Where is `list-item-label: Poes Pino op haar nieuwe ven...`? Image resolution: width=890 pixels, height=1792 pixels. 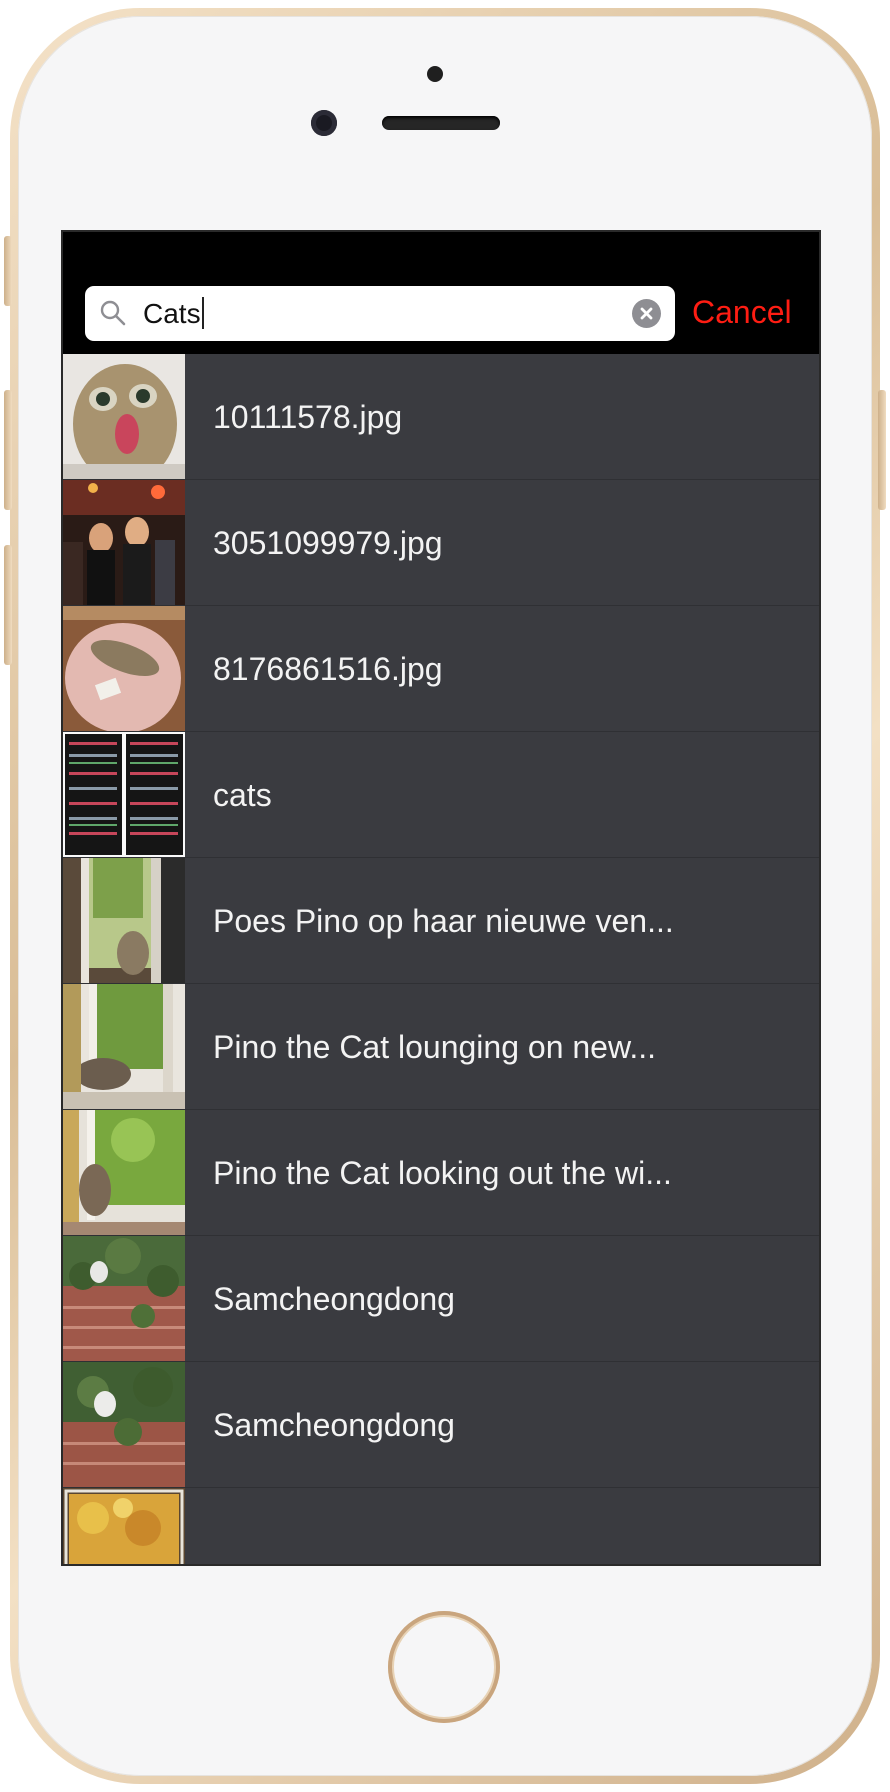 list-item-label: Poes Pino op haar nieuwe ven... is located at coordinates (443, 921).